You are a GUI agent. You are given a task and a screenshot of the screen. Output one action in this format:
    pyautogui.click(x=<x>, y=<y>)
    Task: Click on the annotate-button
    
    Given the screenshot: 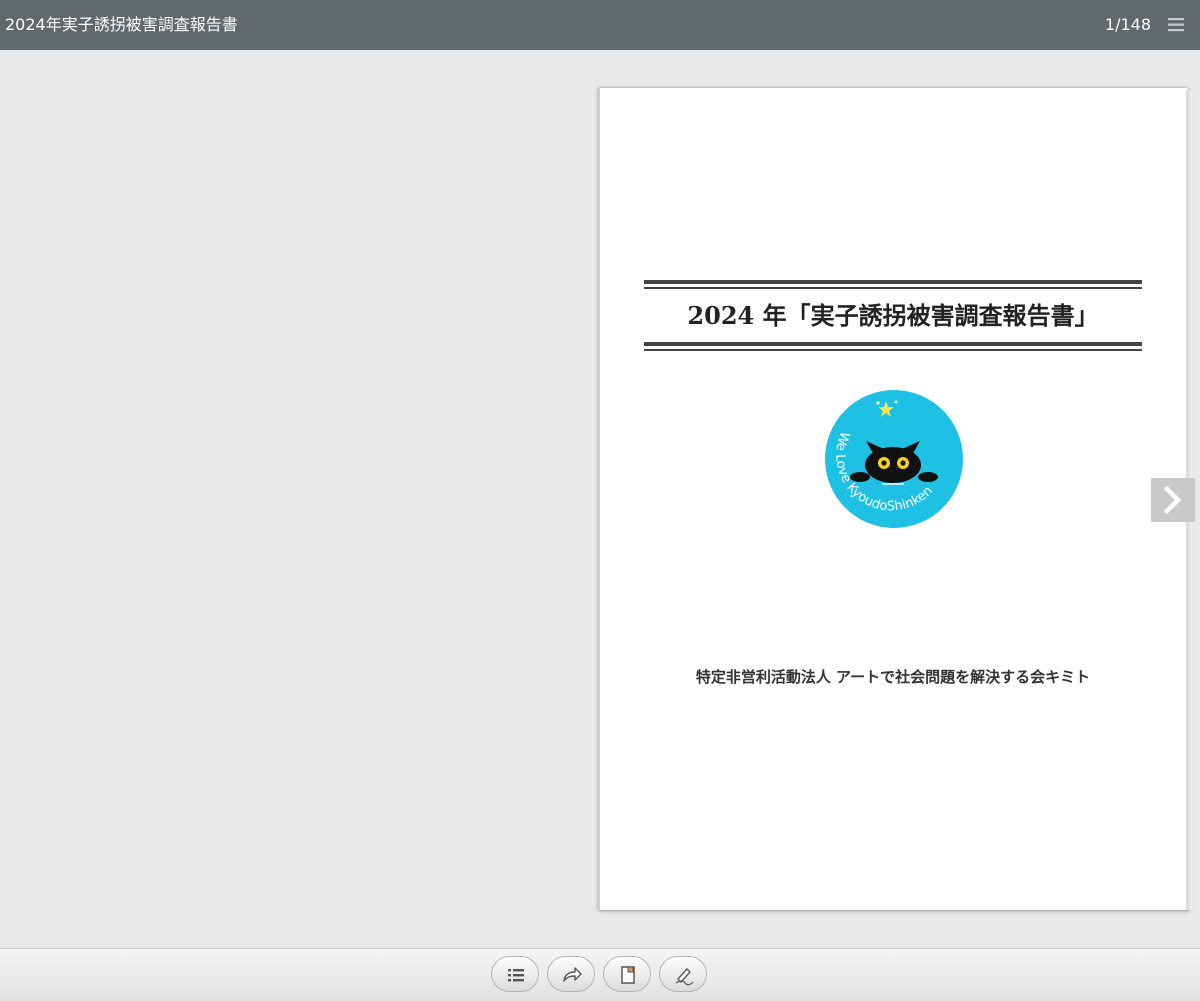 What is the action you would take?
    pyautogui.click(x=683, y=974)
    